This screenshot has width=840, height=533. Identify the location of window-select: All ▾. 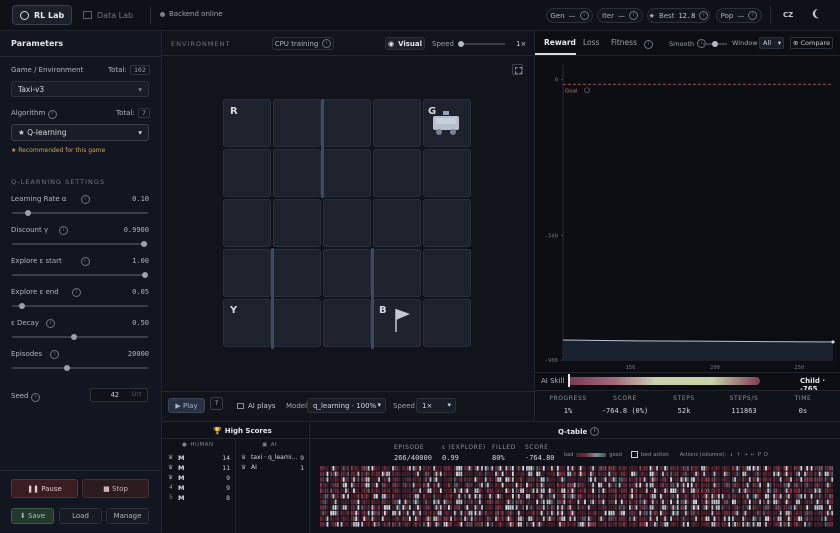
(771, 43).